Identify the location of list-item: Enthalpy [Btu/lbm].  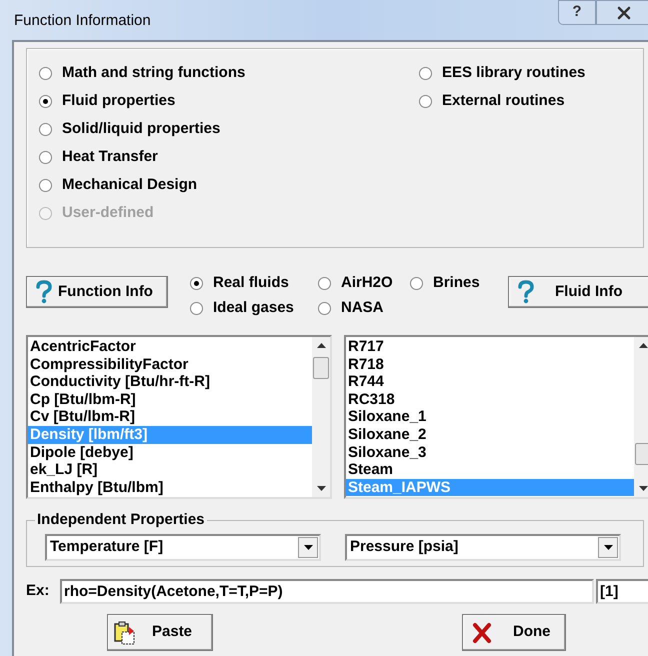
(170, 487).